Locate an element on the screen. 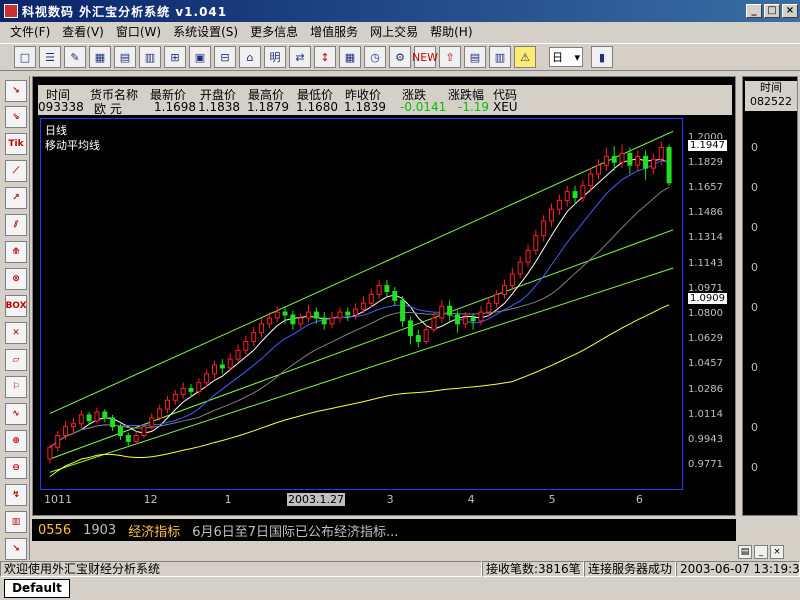  list-a-button: ▤ is located at coordinates (475, 57).